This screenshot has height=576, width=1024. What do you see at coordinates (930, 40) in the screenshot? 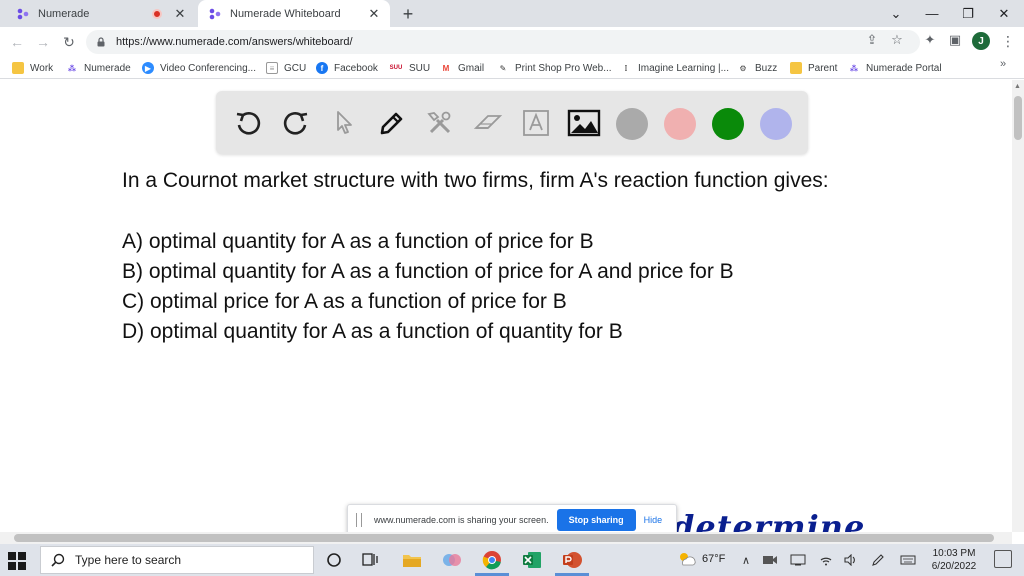
I see `extensions-icon: ✦` at bounding box center [930, 40].